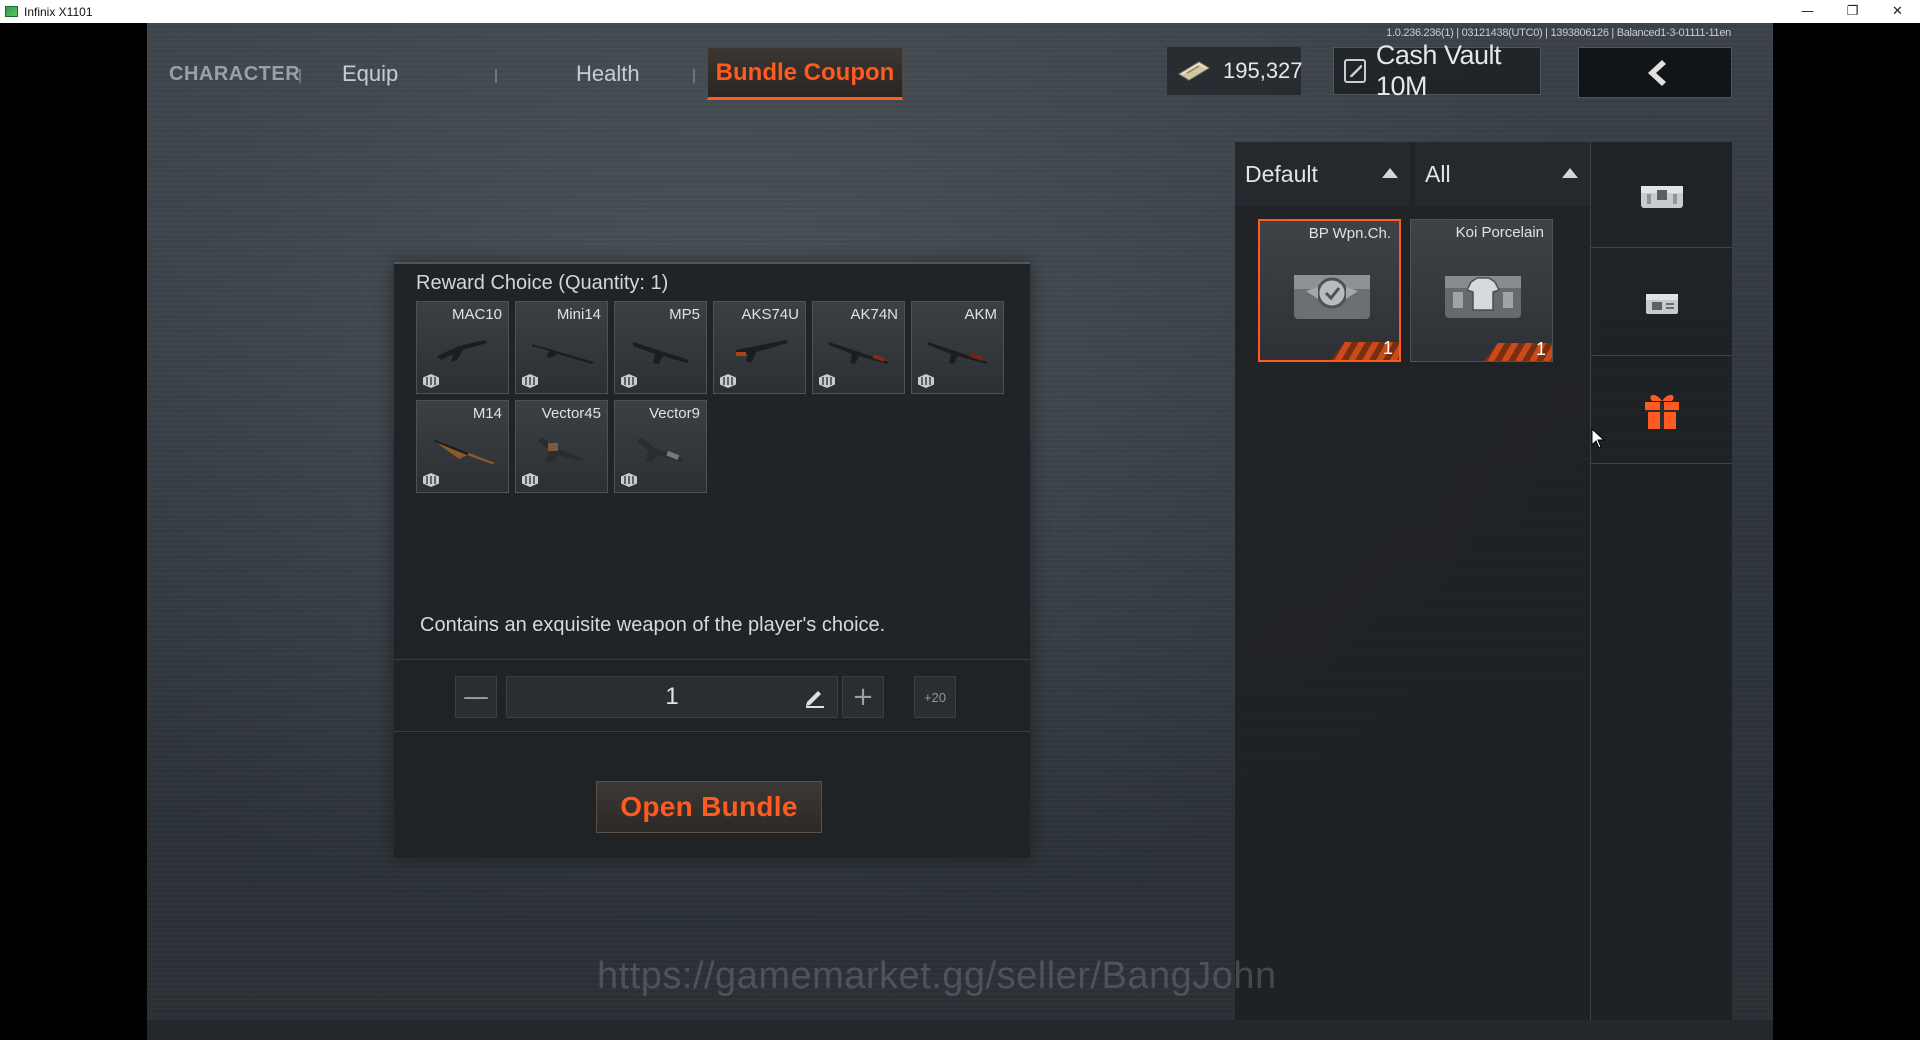  What do you see at coordinates (1499, 232) in the screenshot?
I see `item-name: Koi Porcelain` at bounding box center [1499, 232].